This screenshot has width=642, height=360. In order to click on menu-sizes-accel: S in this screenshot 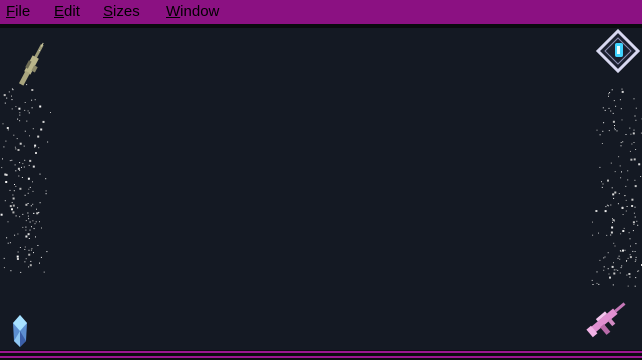, I will do `click(108, 11)`.